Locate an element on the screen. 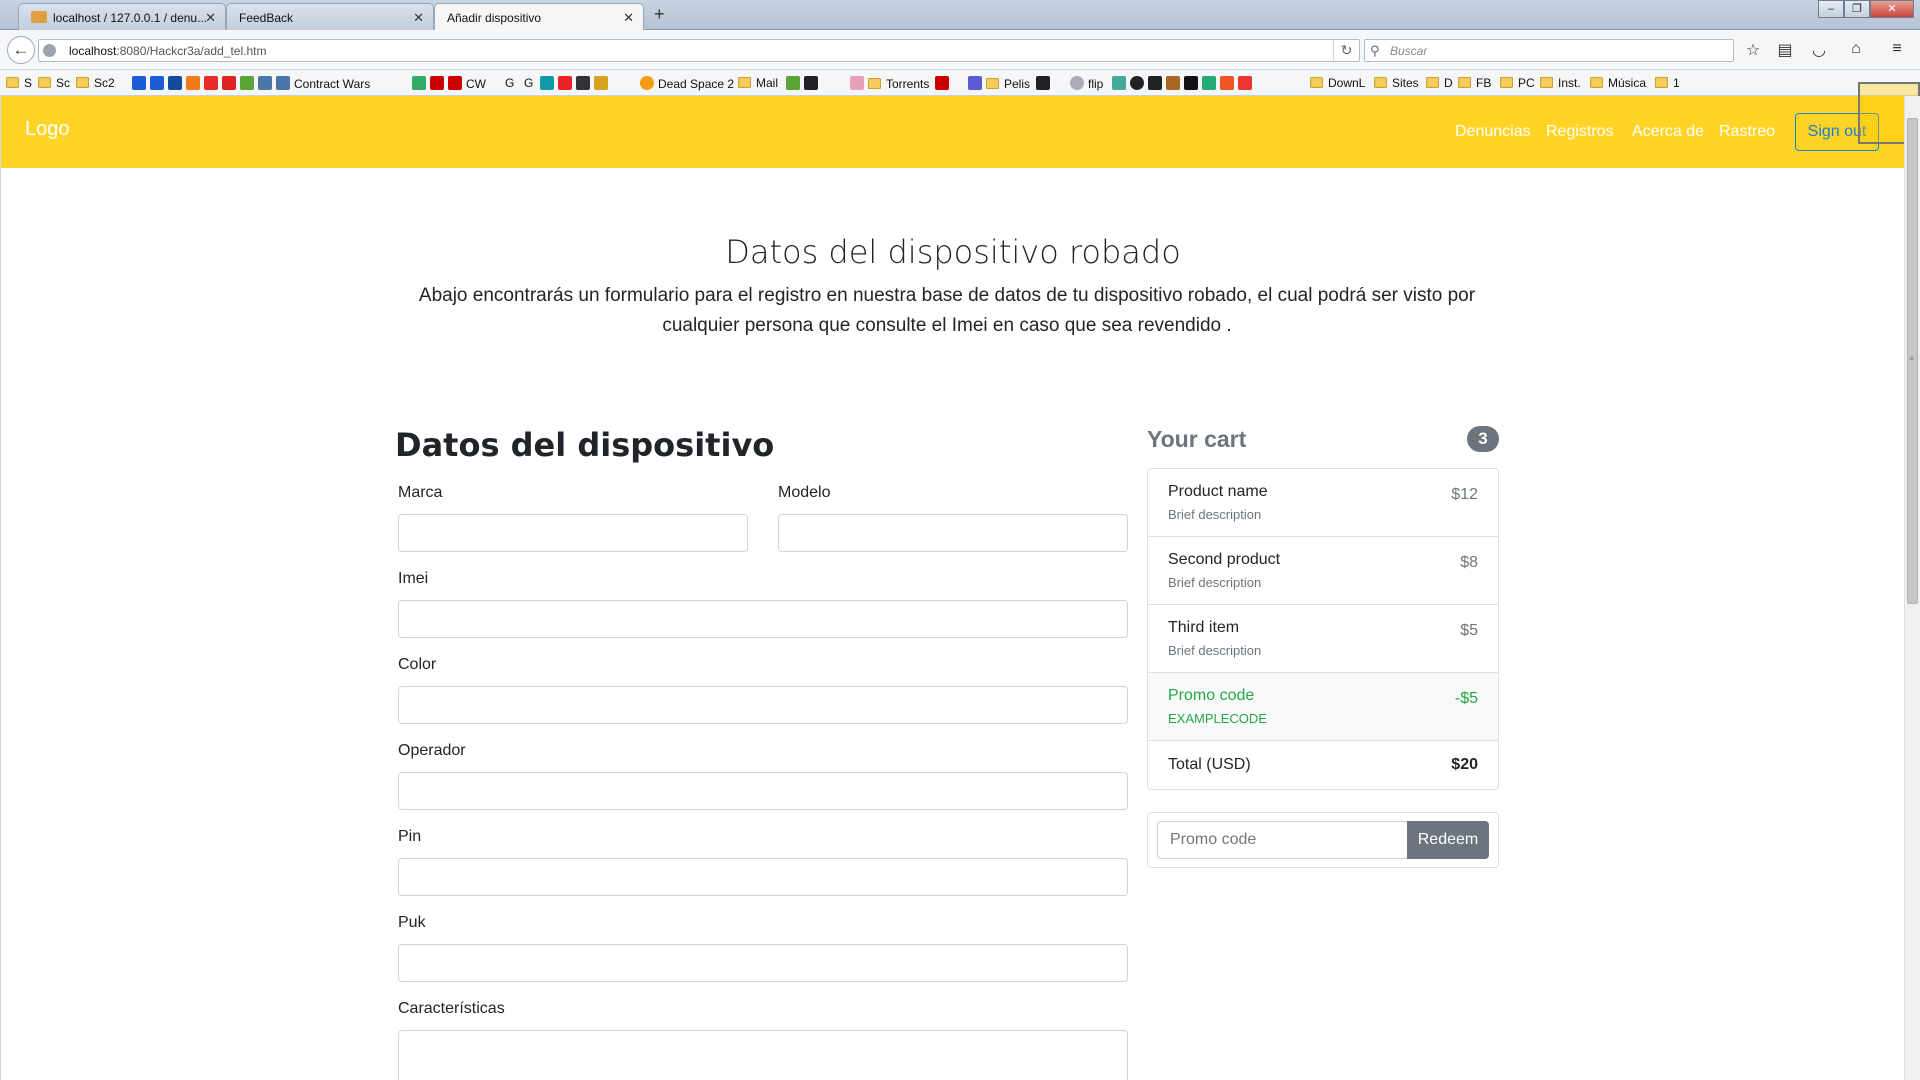  cart-item-price: $5 is located at coordinates (1469, 630).